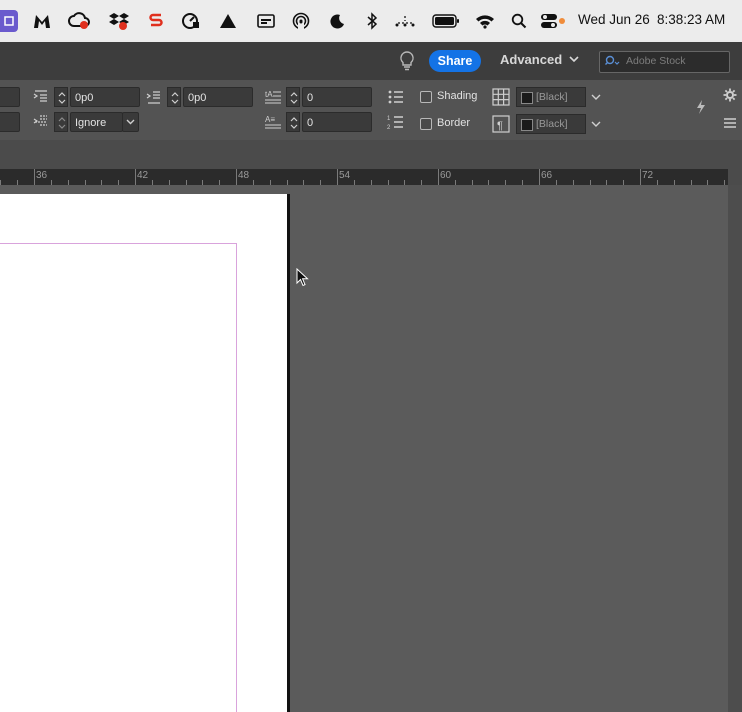  What do you see at coordinates (79, 21) in the screenshot?
I see `creative-cloud-icon` at bounding box center [79, 21].